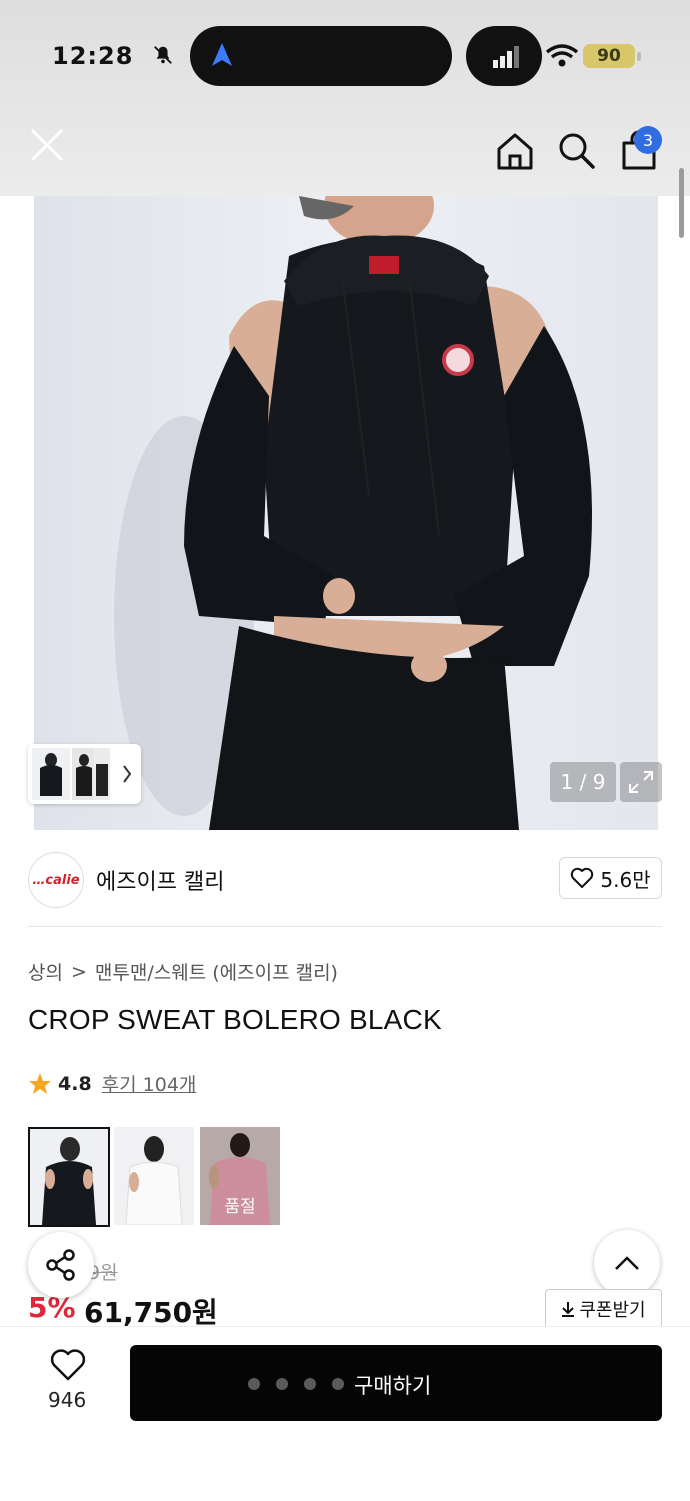  What do you see at coordinates (576, 150) in the screenshot?
I see `search-icon` at bounding box center [576, 150].